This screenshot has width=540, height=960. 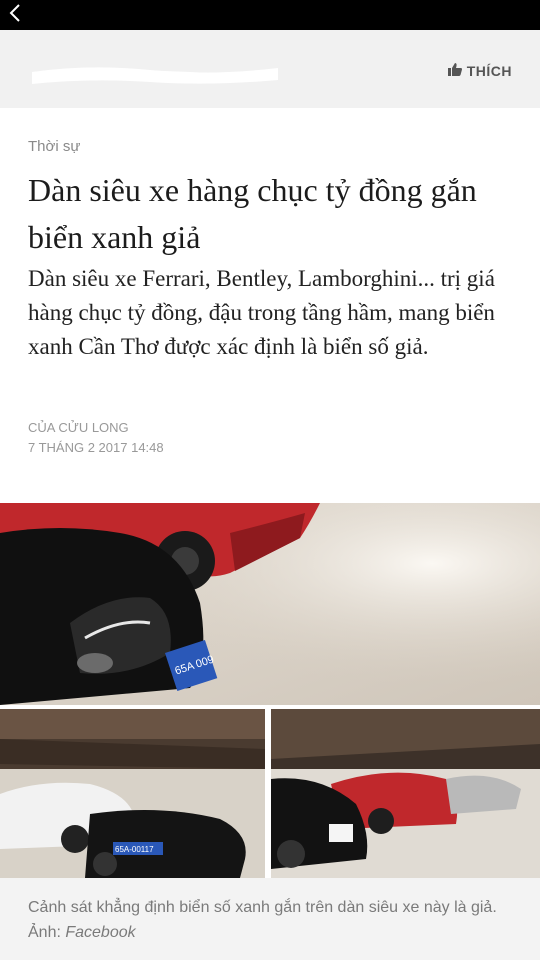 What do you see at coordinates (155, 74) in the screenshot?
I see `redacted-page-name` at bounding box center [155, 74].